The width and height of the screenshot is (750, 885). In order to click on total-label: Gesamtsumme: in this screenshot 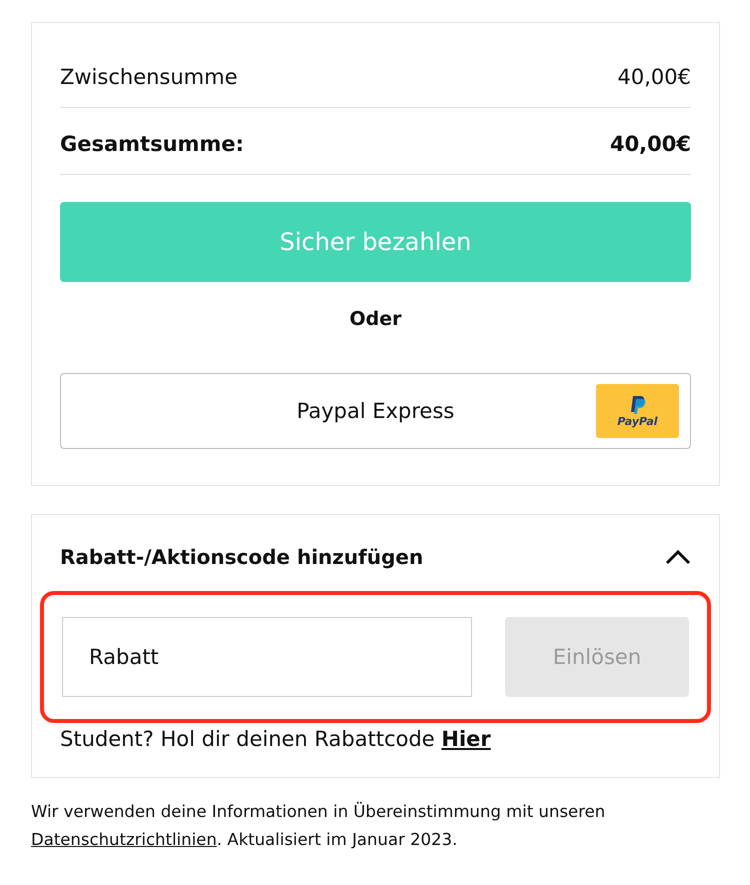, I will do `click(152, 144)`.